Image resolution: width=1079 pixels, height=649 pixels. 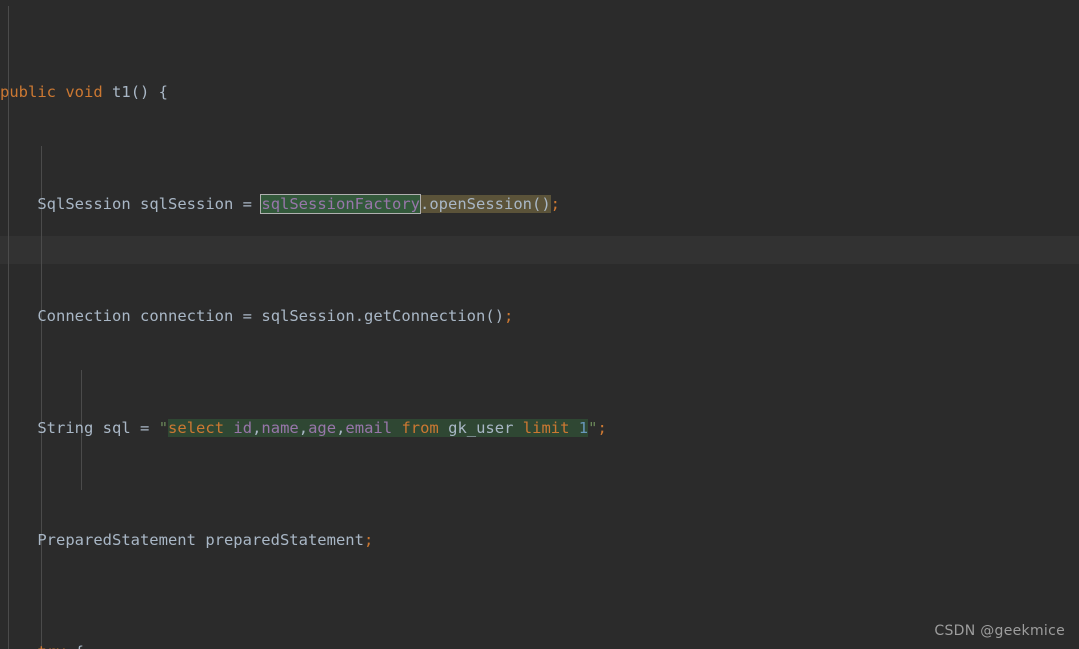 What do you see at coordinates (539, 540) in the screenshot?
I see `code-line-5: PreparedStatement preparedStatement;` at bounding box center [539, 540].